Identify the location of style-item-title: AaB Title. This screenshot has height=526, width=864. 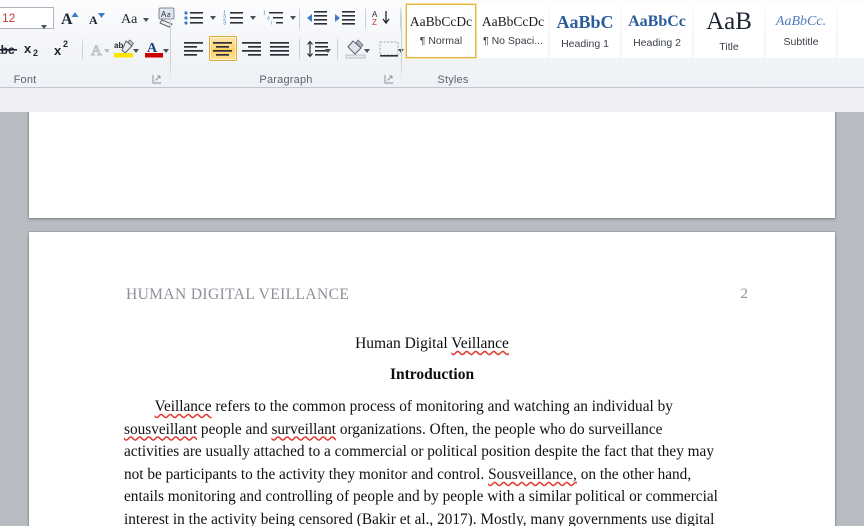
(729, 31).